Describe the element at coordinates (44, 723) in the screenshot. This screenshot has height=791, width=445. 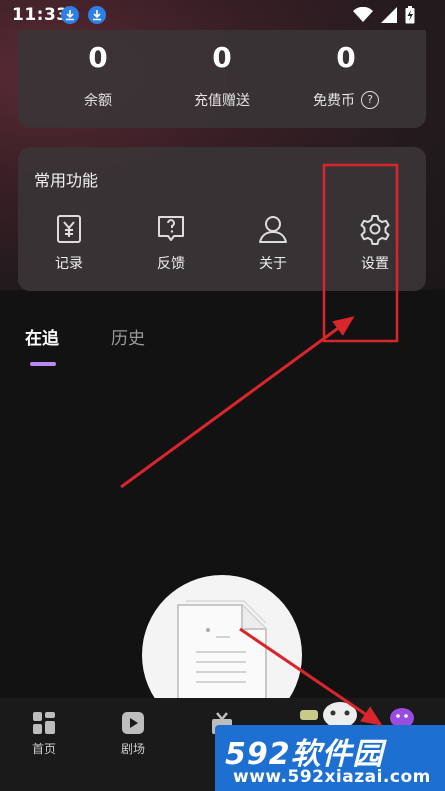
I see `home-grid-icon` at that location.